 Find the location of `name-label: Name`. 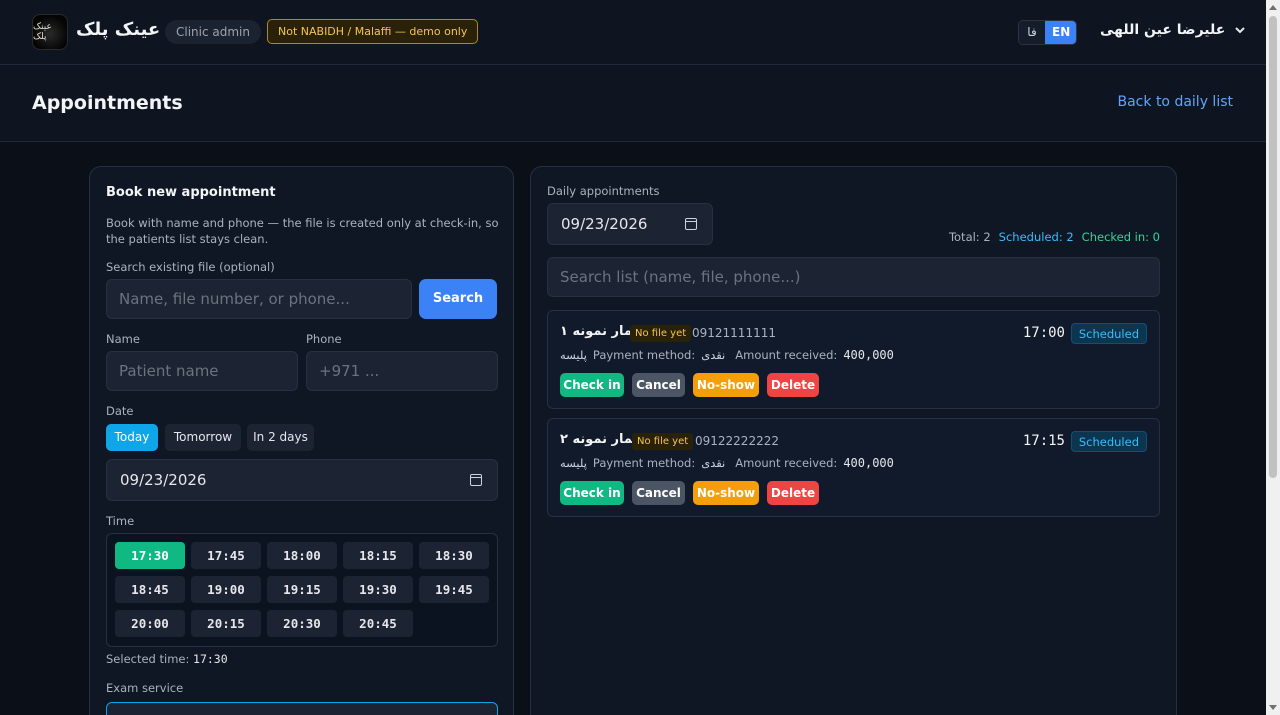

name-label: Name is located at coordinates (123, 339).